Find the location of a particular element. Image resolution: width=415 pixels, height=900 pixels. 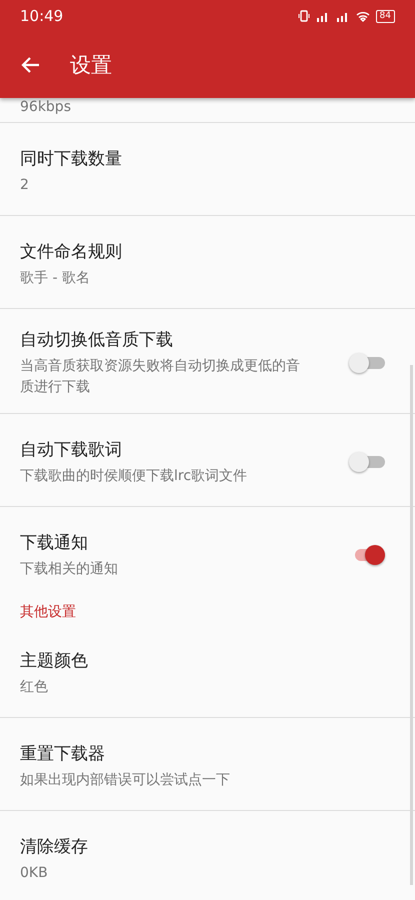

vibrate-icon is located at coordinates (304, 16).